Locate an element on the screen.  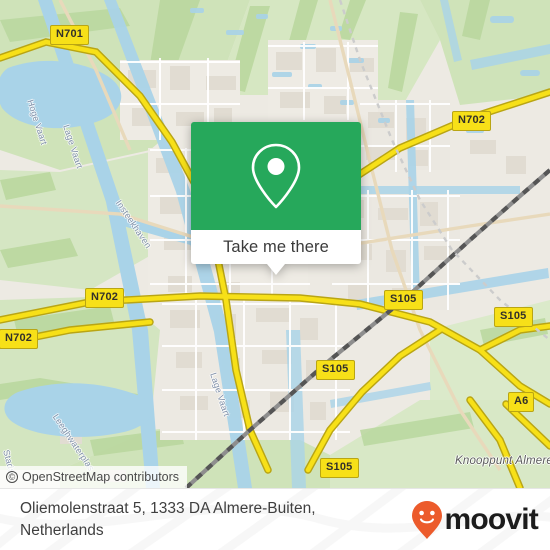
callout-image-area is located at coordinates (276, 176).